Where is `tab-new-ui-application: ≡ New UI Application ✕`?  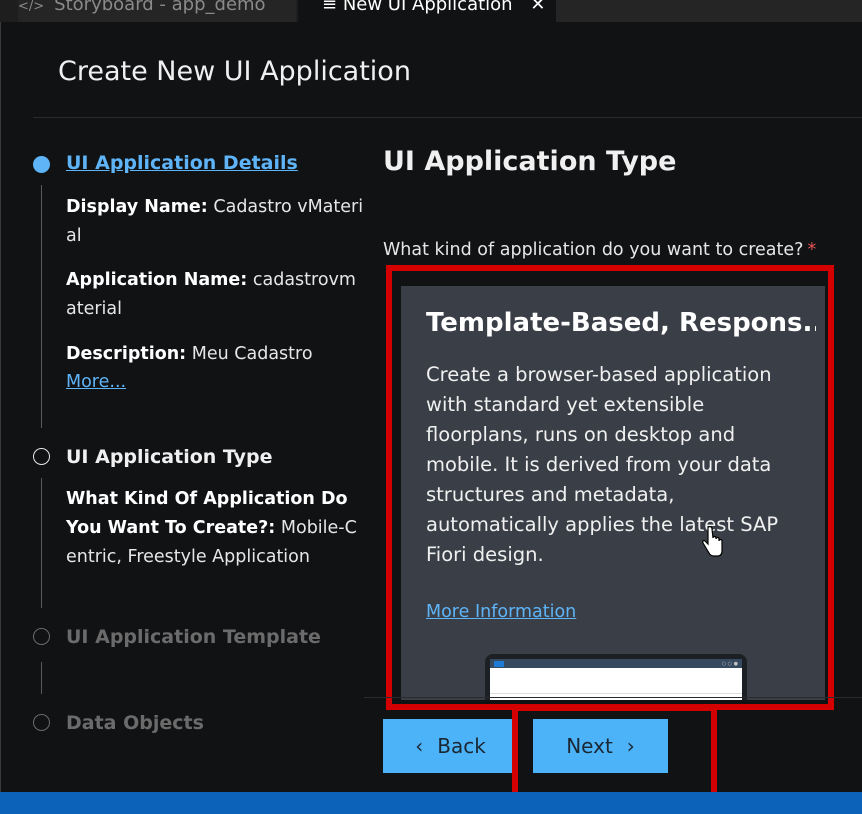
tab-new-ui-application: ≡ New UI Application ✕ is located at coordinates (427, 11).